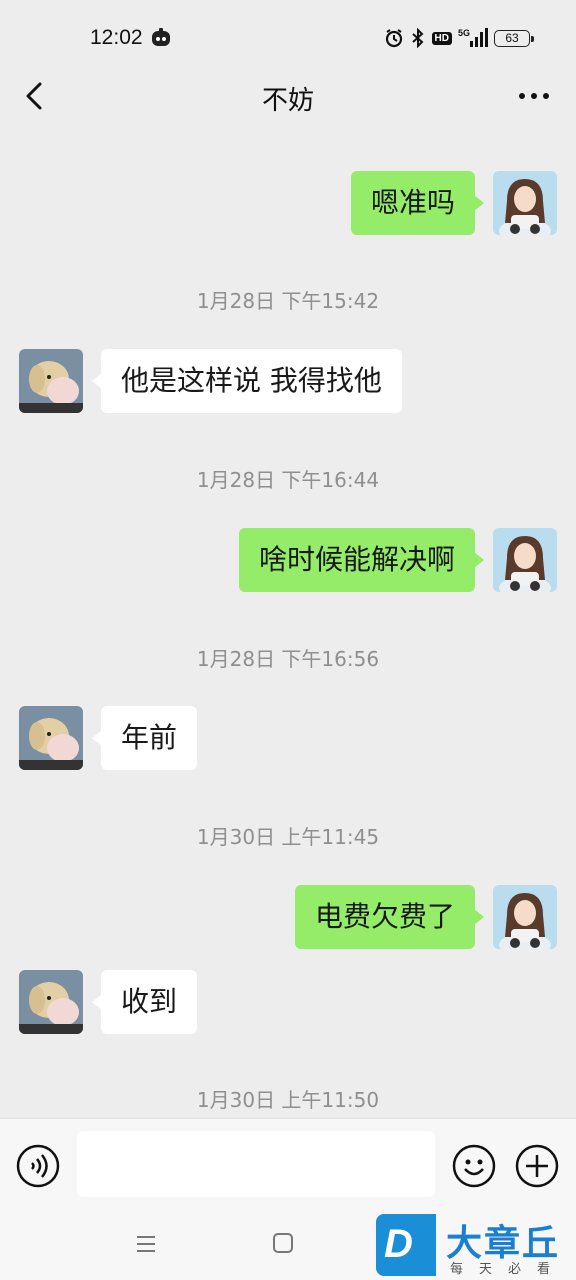 The image size is (576, 1280). What do you see at coordinates (287, 101) in the screenshot?
I see `chat-title: 不妨` at bounding box center [287, 101].